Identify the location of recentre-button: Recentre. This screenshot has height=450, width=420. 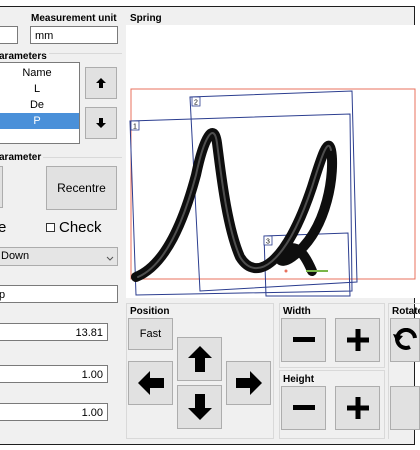
(81, 188).